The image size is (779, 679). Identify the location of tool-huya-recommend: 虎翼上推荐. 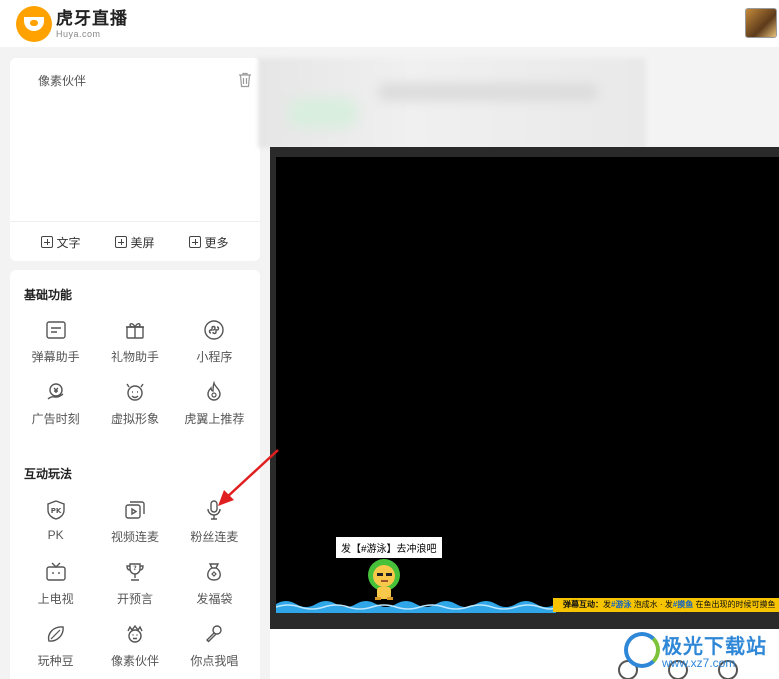
(214, 403).